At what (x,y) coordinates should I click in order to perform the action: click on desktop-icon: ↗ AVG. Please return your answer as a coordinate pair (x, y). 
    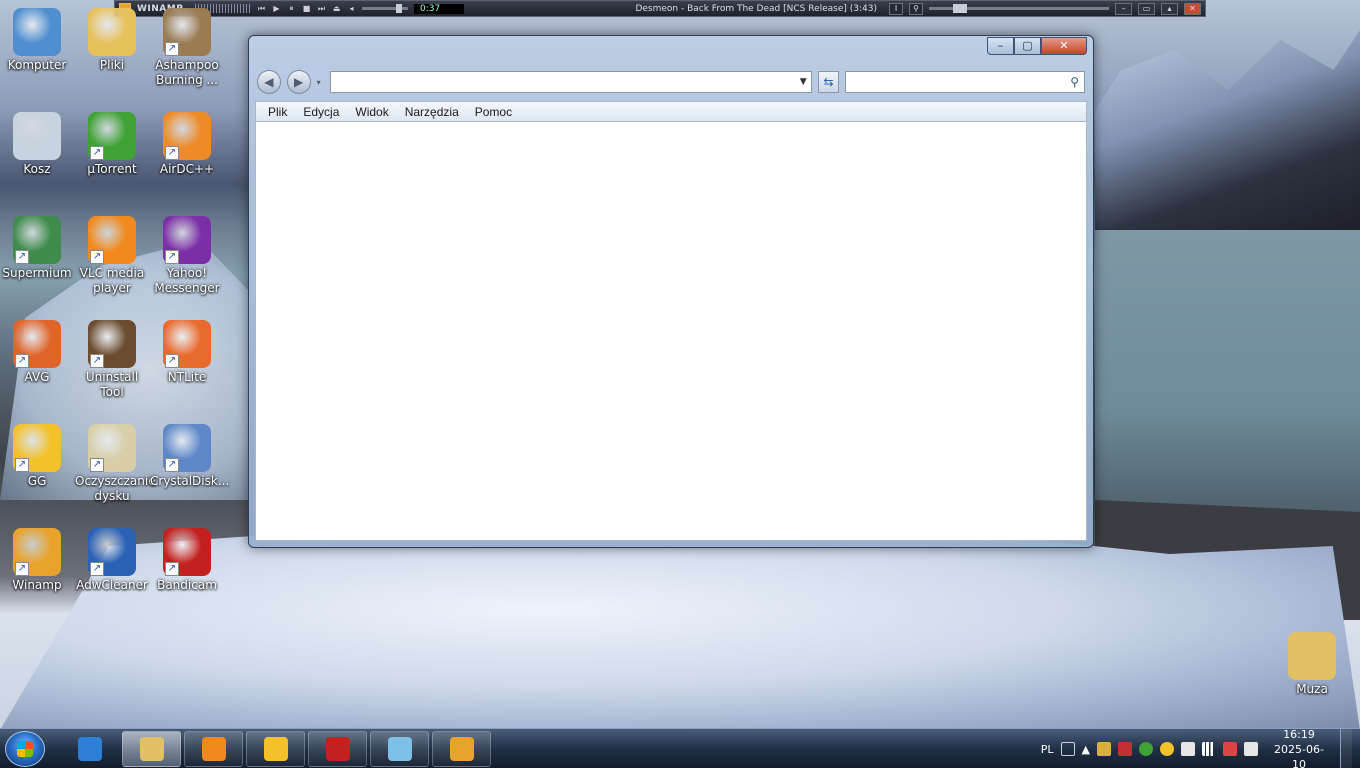
    Looking at the image, I should click on (37, 352).